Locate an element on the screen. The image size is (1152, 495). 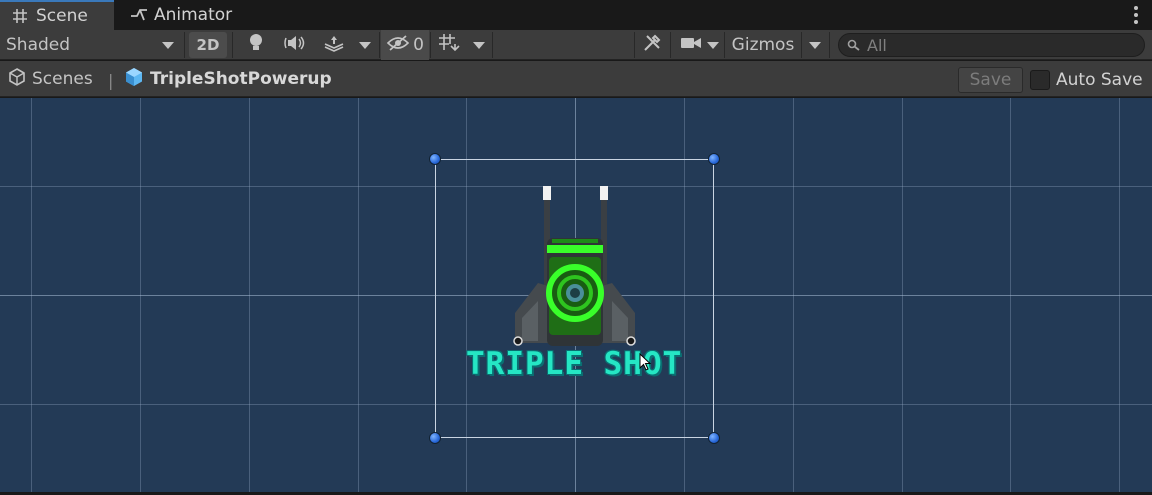
scene-search is located at coordinates (991, 45).